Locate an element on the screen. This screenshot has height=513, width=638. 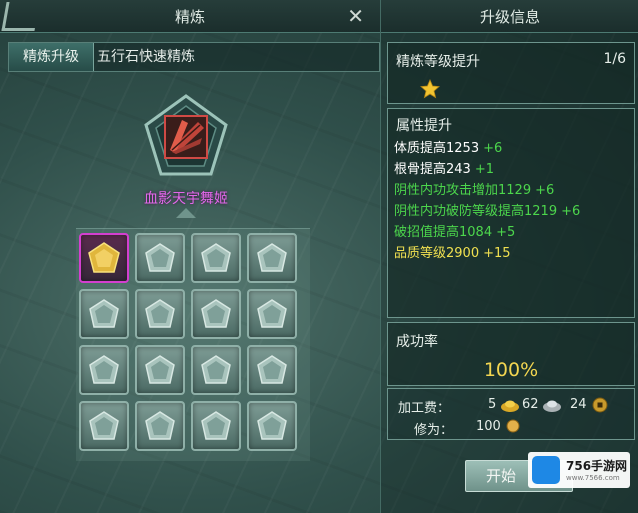
attribute-row: 阴性内功攻击增加1129 +6 is located at coordinates (474, 188).